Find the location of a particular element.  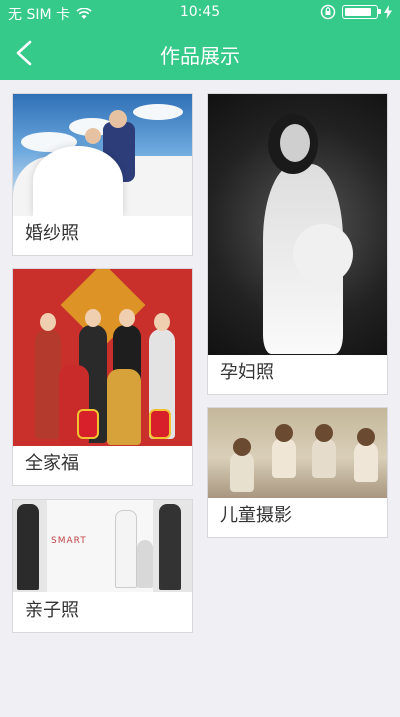

battery-icon is located at coordinates (361, 12).